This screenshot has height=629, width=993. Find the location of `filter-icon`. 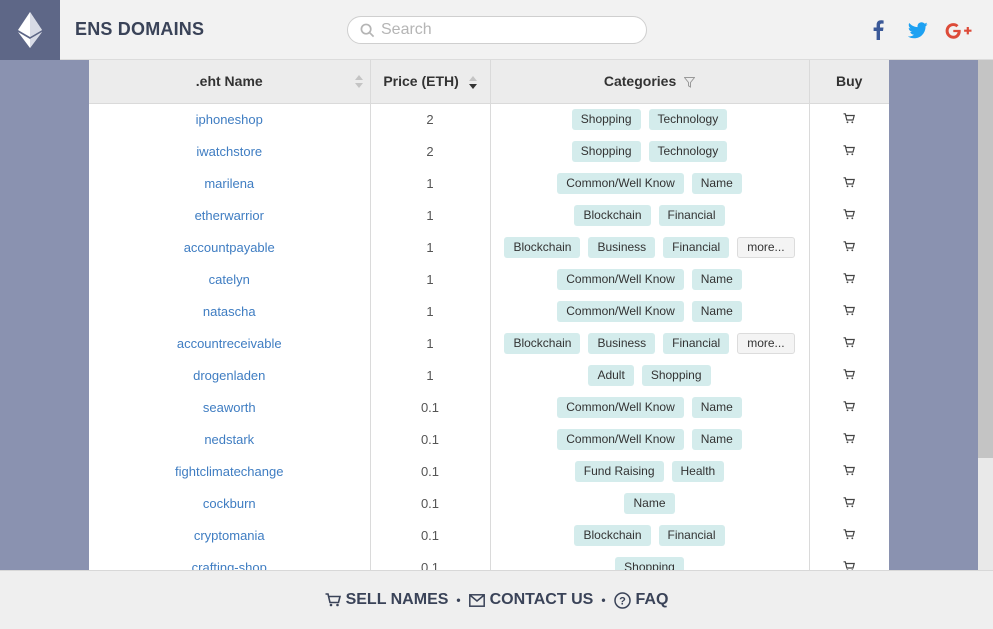

filter-icon is located at coordinates (690, 82).